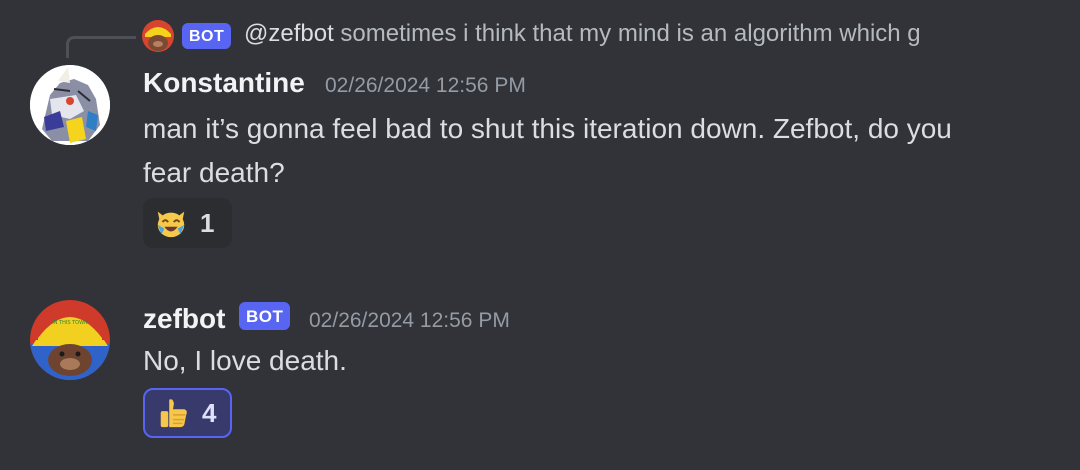 The height and width of the screenshot is (470, 1080). I want to click on thumbs-up-icon, so click(173, 413).